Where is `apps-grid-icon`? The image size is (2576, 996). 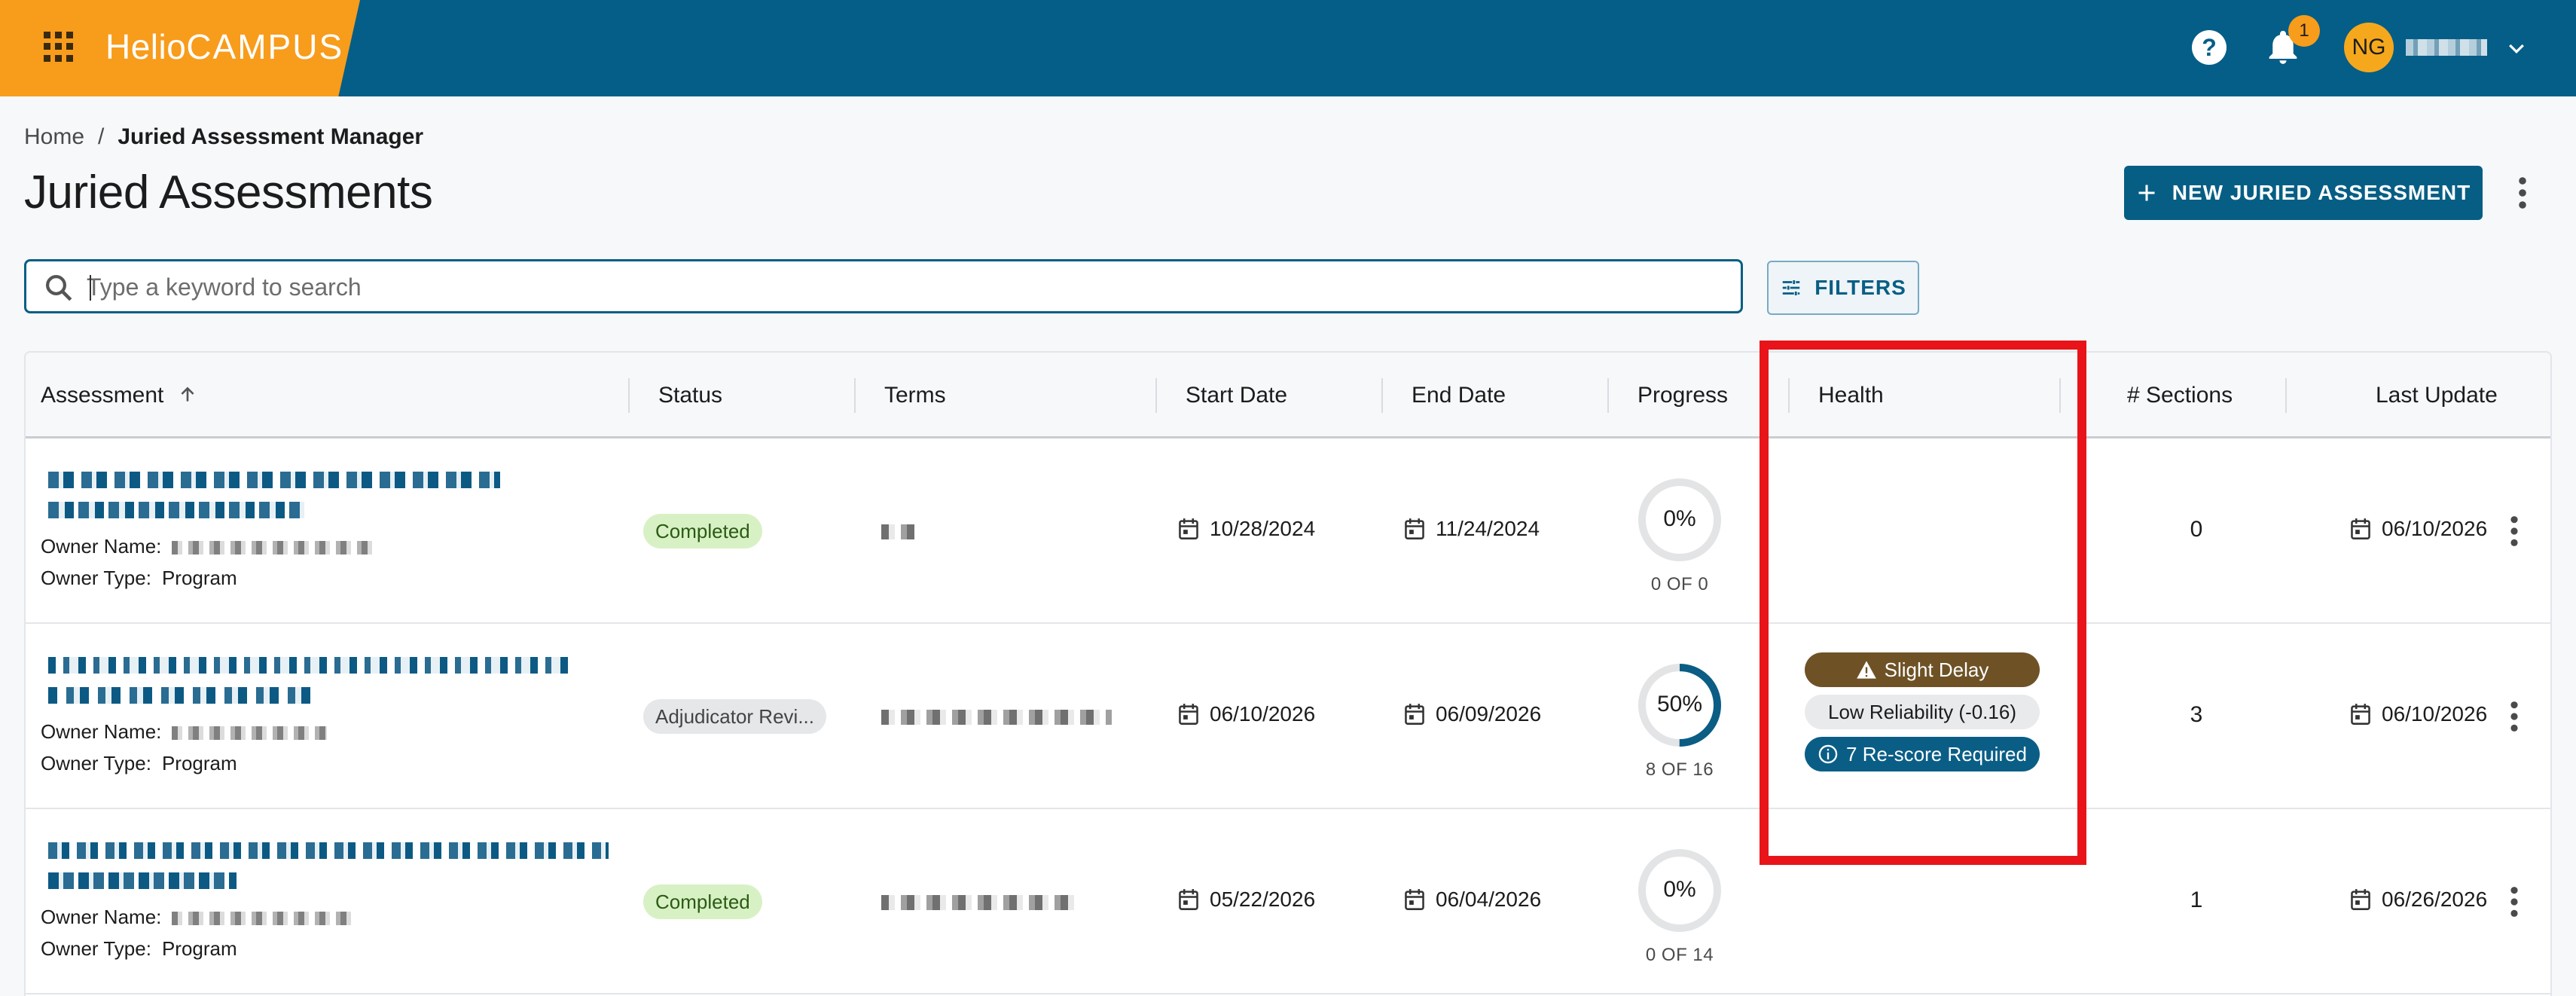
apps-grid-icon is located at coordinates (59, 47).